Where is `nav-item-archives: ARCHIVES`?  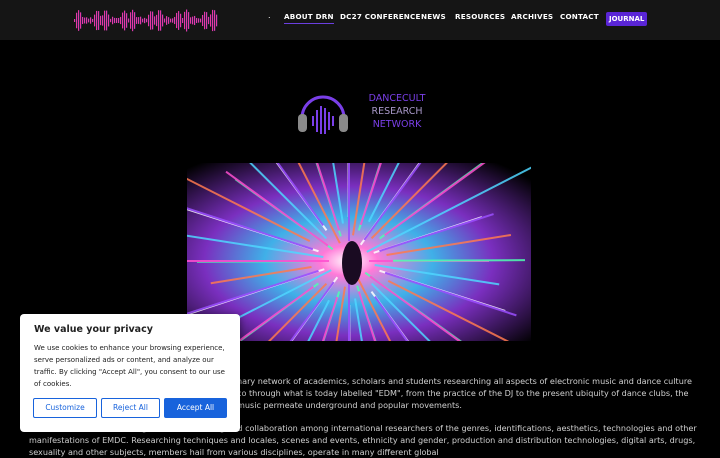 nav-item-archives: ARCHIVES is located at coordinates (532, 16).